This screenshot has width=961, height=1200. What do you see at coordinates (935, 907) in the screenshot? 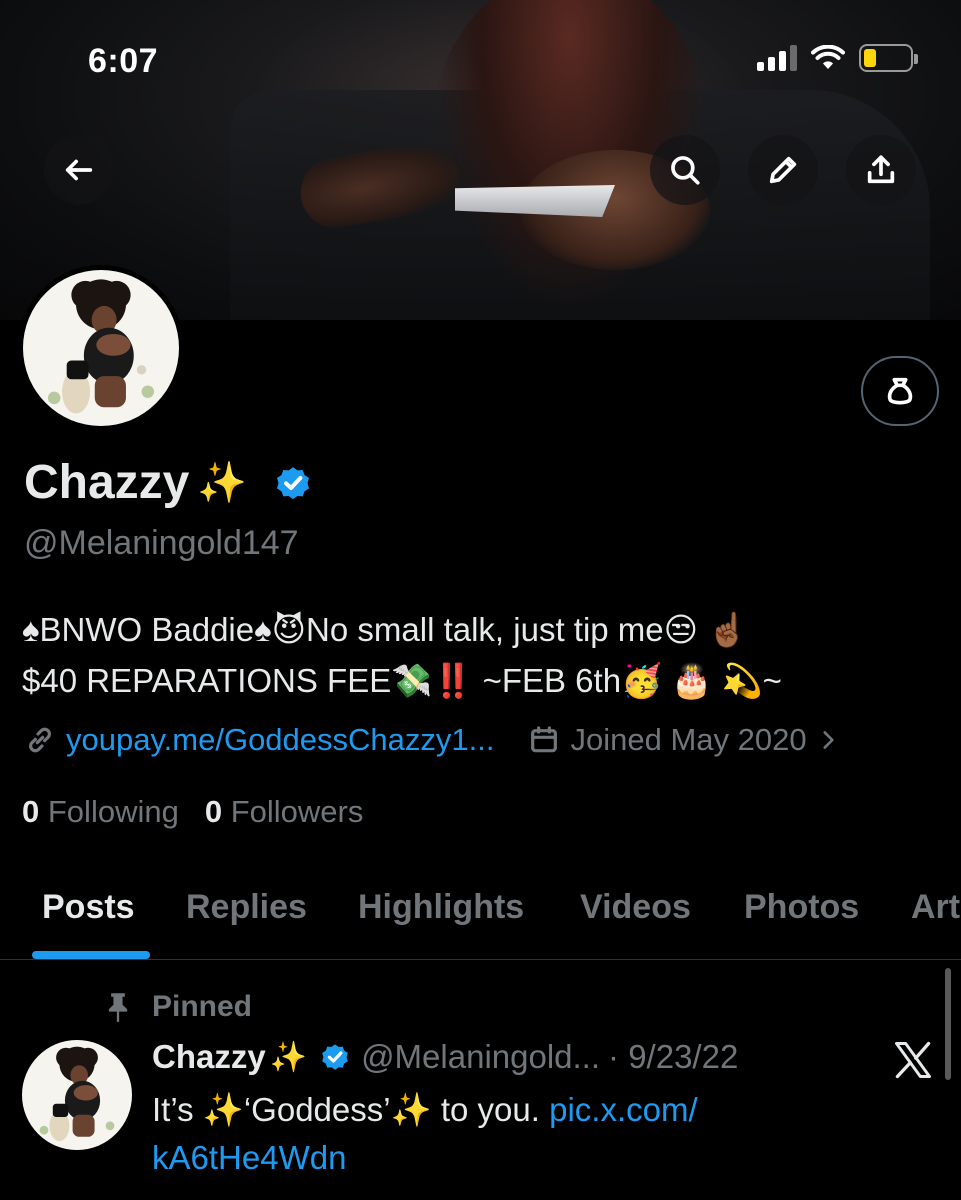
I see `tab-articles: Art` at bounding box center [935, 907].